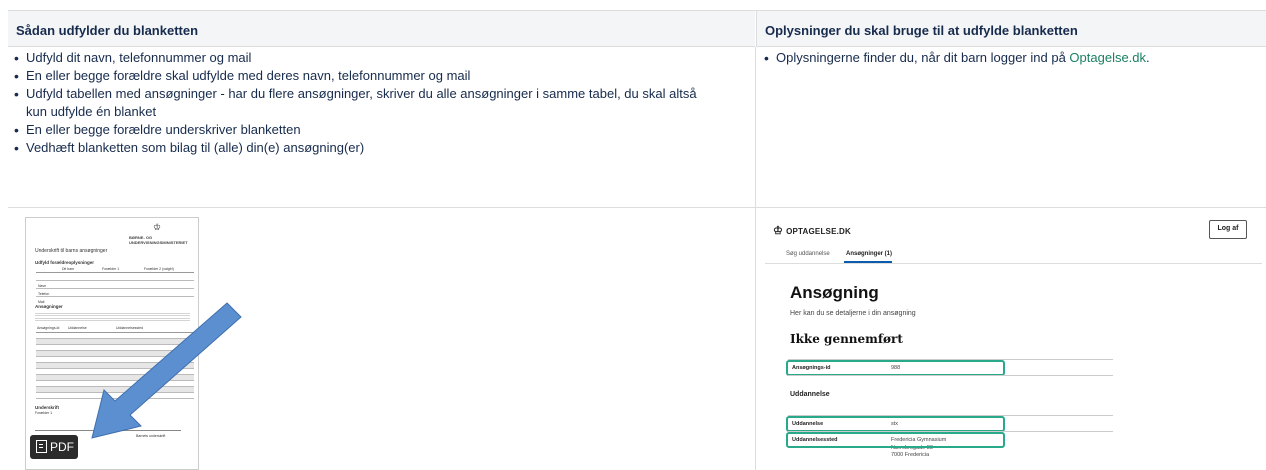 The width and height of the screenshot is (1266, 470). What do you see at coordinates (950, 375) in the screenshot?
I see `row-divider` at bounding box center [950, 375].